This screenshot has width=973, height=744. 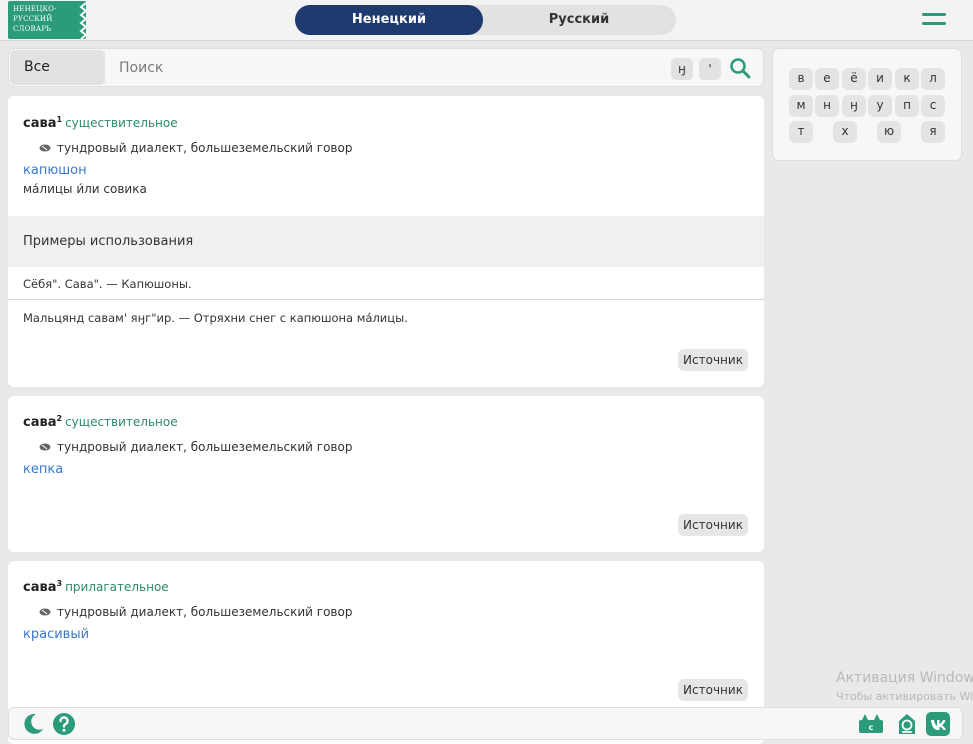 What do you see at coordinates (938, 724) in the screenshot?
I see `vk-icon` at bounding box center [938, 724].